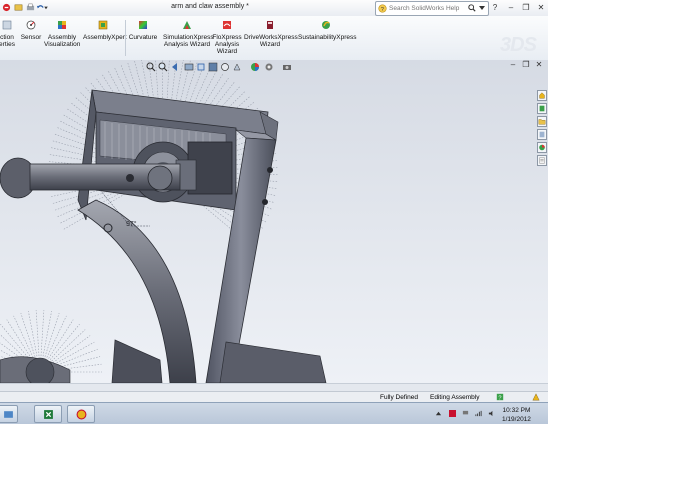 The width and height of the screenshot is (690, 500). Describe the element at coordinates (143, 30) in the screenshot. I see `curvature-button: Curvature` at that location.